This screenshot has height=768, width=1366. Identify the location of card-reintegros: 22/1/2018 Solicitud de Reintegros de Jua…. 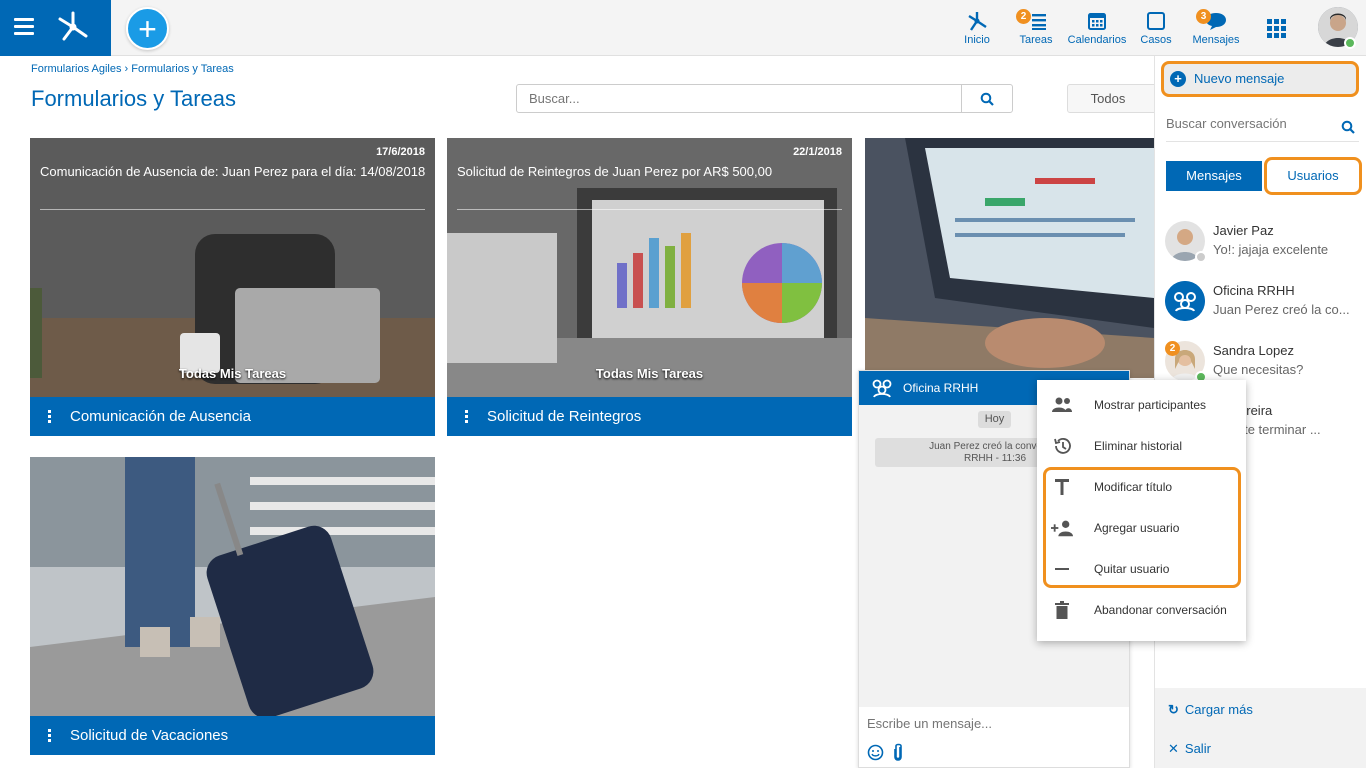
(649, 287).